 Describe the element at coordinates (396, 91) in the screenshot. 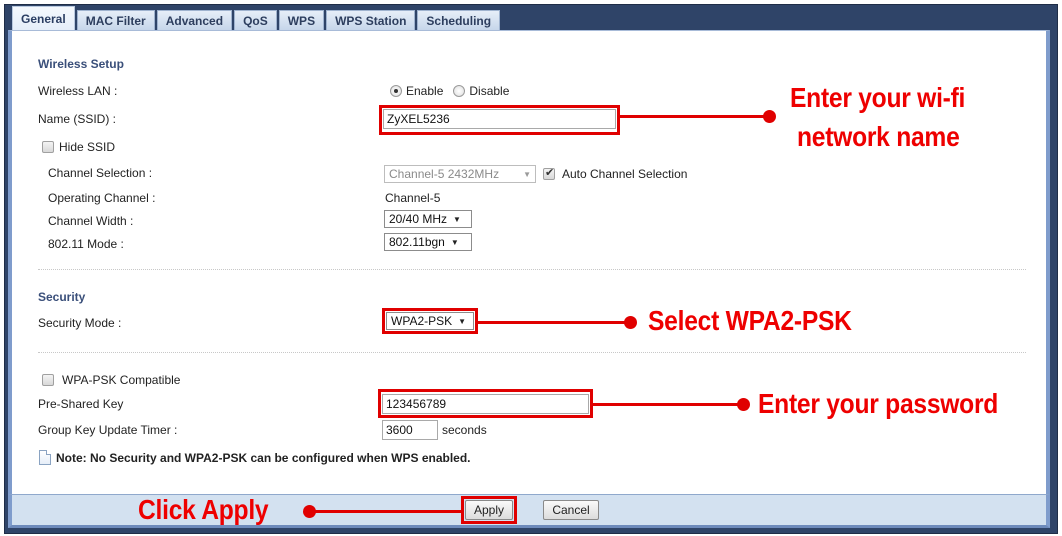

I see `enable-radio` at that location.